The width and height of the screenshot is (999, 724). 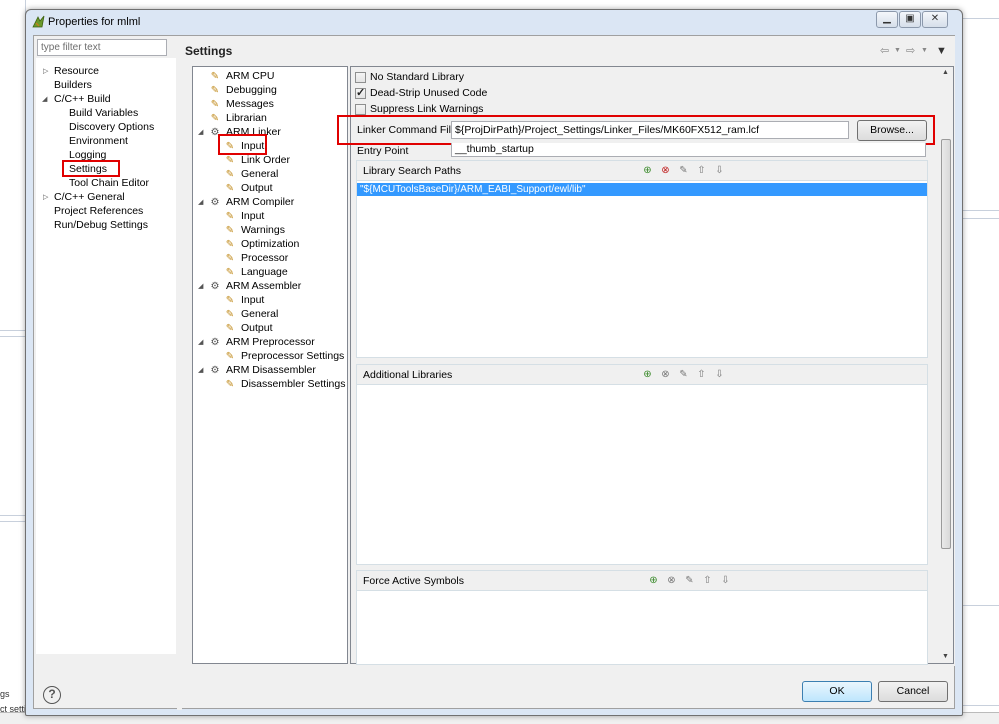 What do you see at coordinates (109, 183) in the screenshot?
I see `tree-item-tool-chain-editor: Tool Chain Editor` at bounding box center [109, 183].